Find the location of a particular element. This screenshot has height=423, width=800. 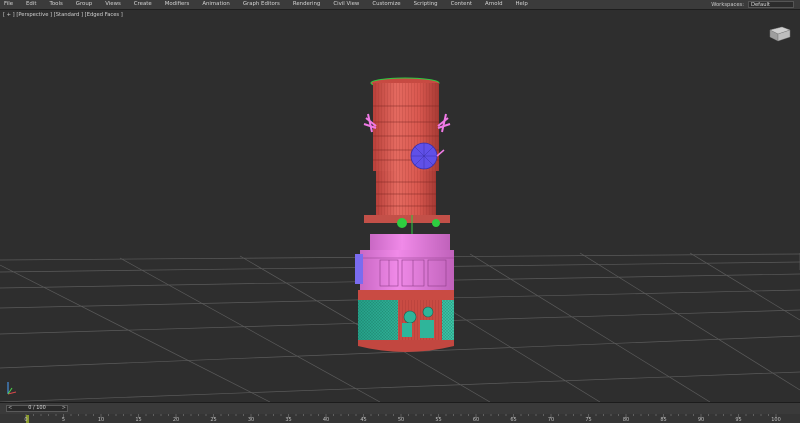

ruler-label: 70 is located at coordinates (551, 420).